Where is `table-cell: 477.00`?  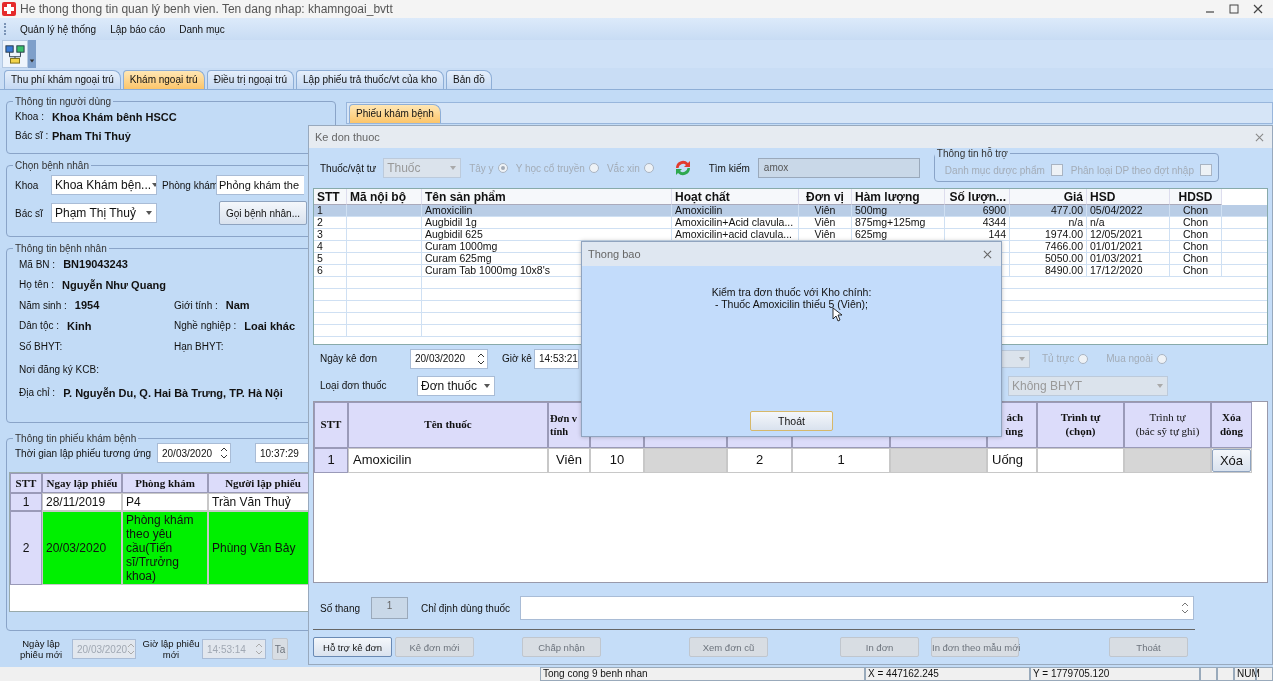 table-cell: 477.00 is located at coordinates (1048, 210).